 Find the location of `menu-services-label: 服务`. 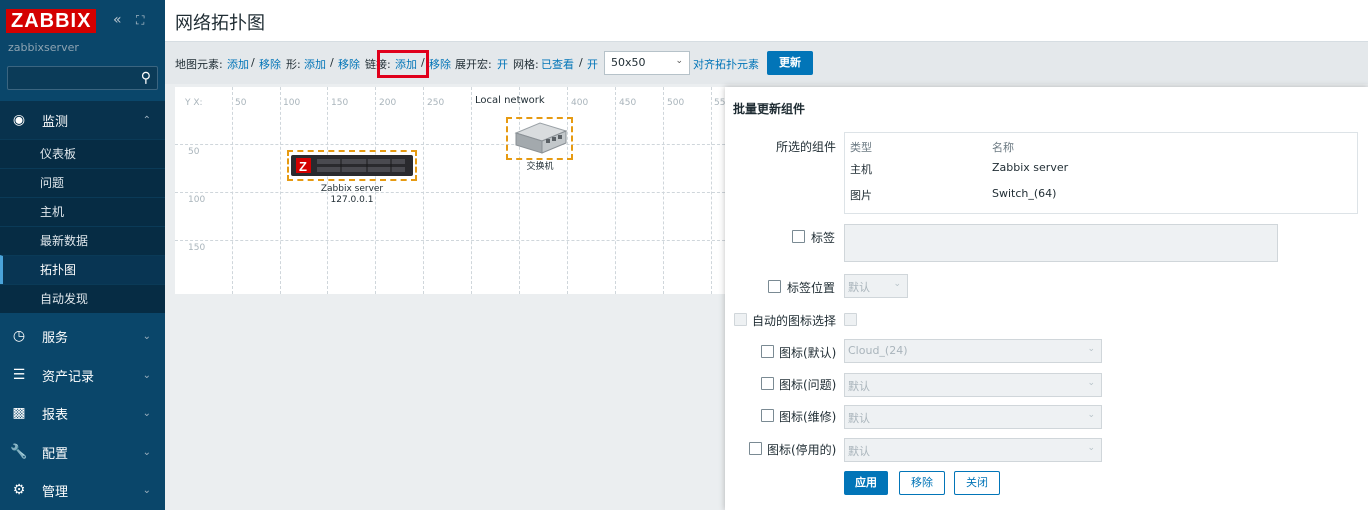

menu-services-label: 服务 is located at coordinates (55, 338).